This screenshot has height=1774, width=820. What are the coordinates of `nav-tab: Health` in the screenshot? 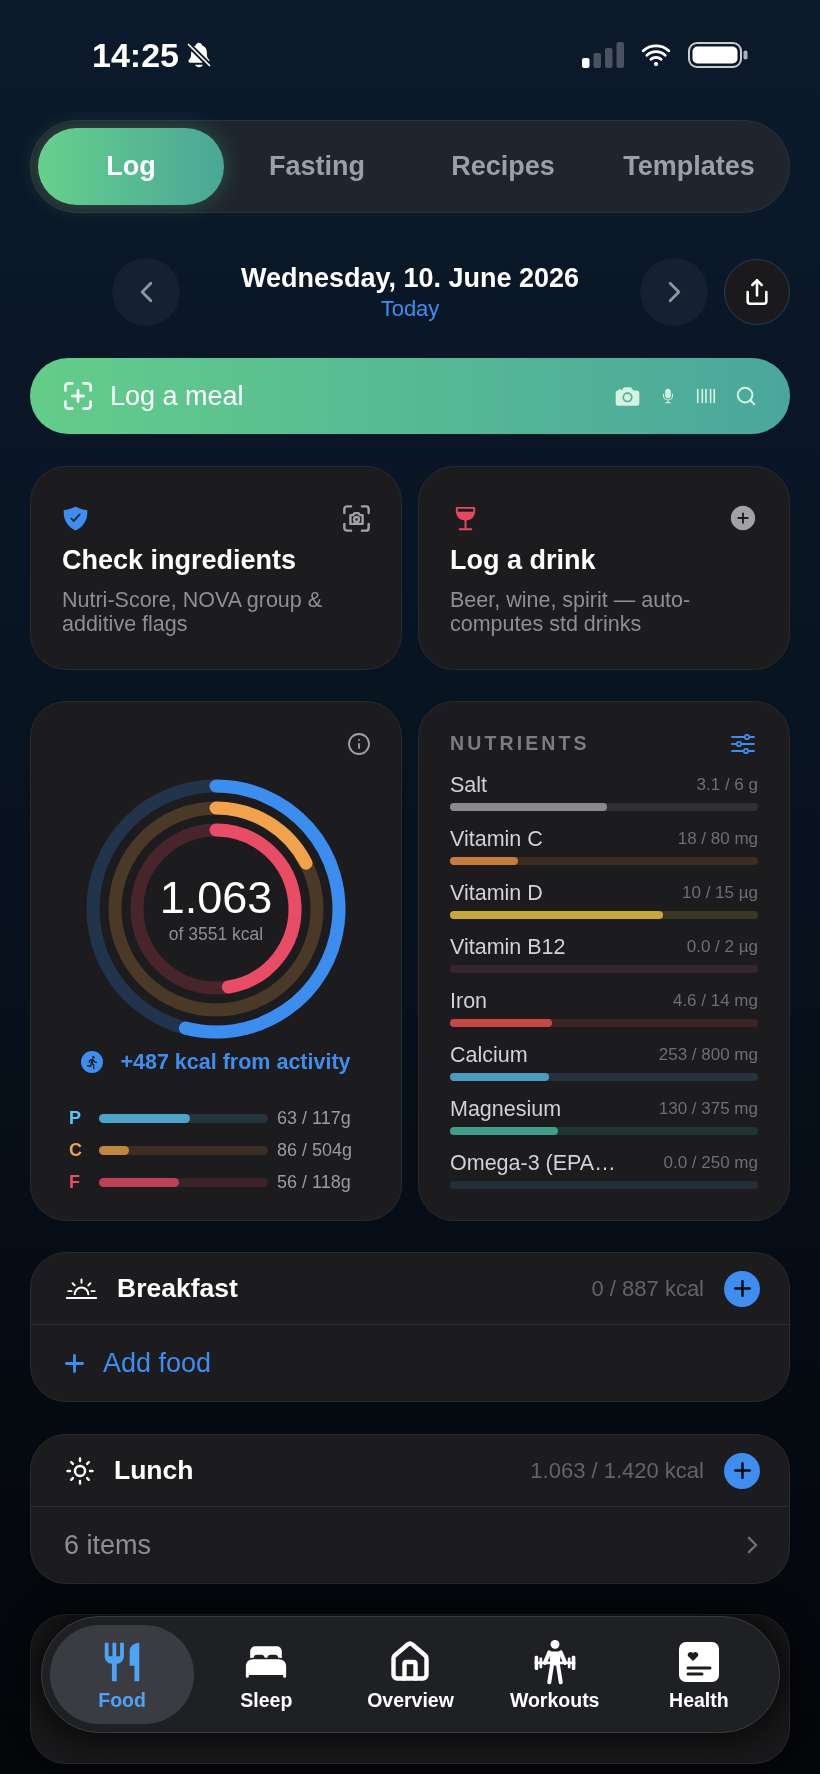 It's located at (698, 1674).